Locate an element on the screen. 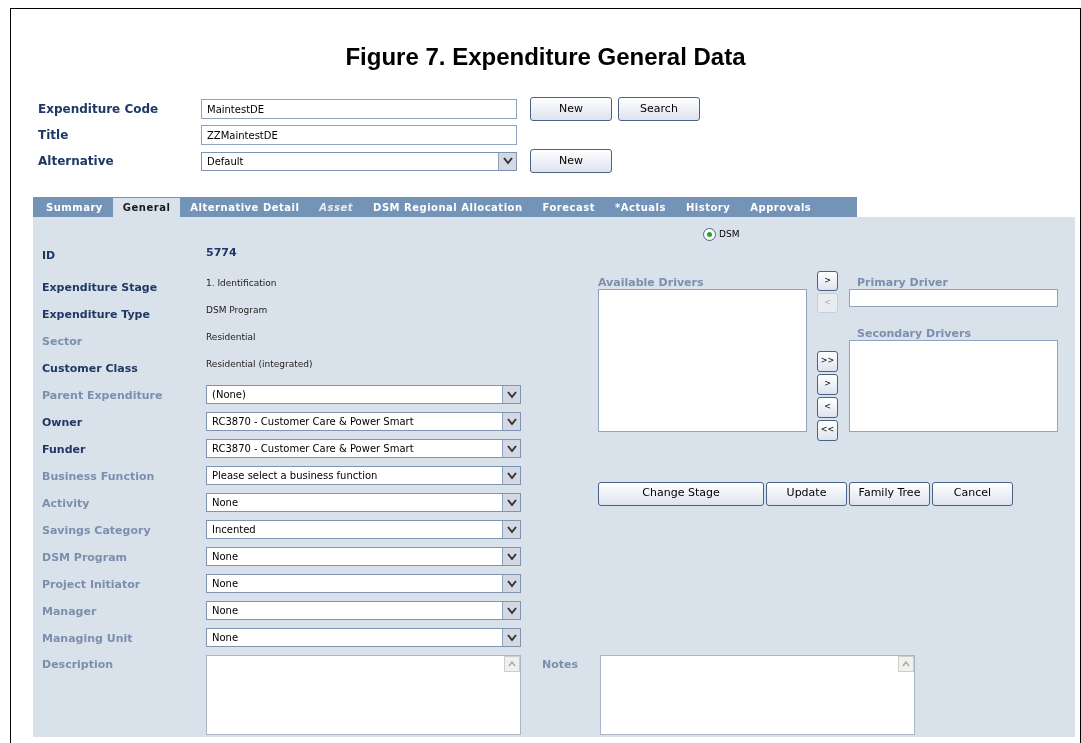 This screenshot has height=743, width=1081. secondary-drivers-list is located at coordinates (953, 385).